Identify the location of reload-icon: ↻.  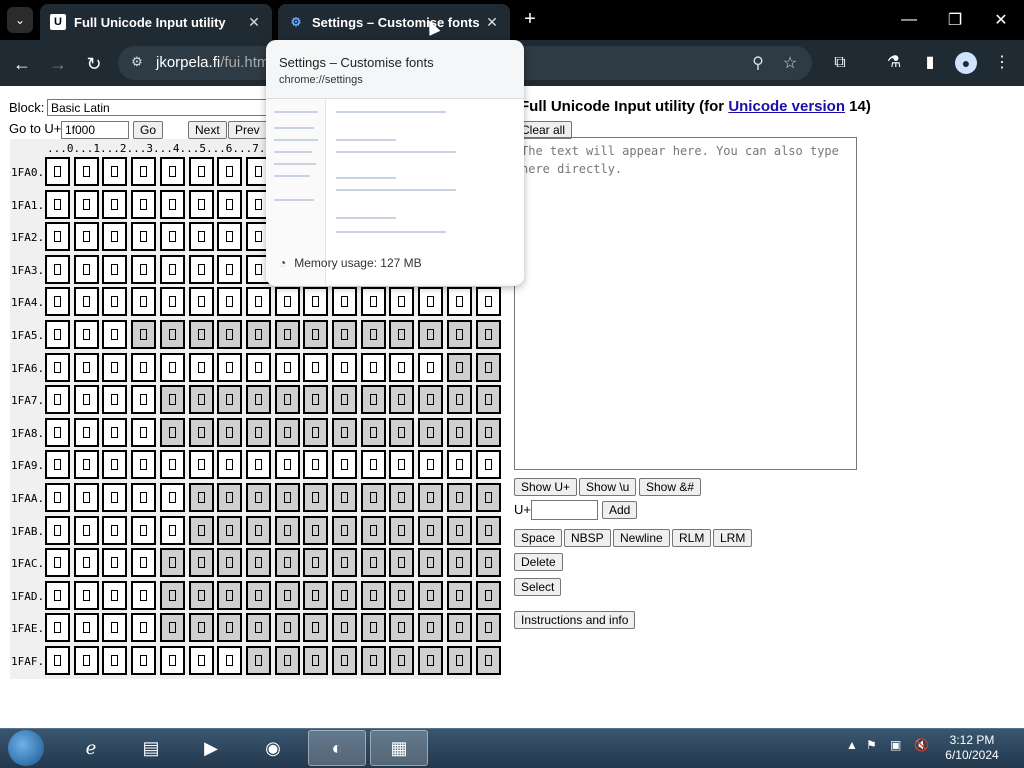
(94, 64).